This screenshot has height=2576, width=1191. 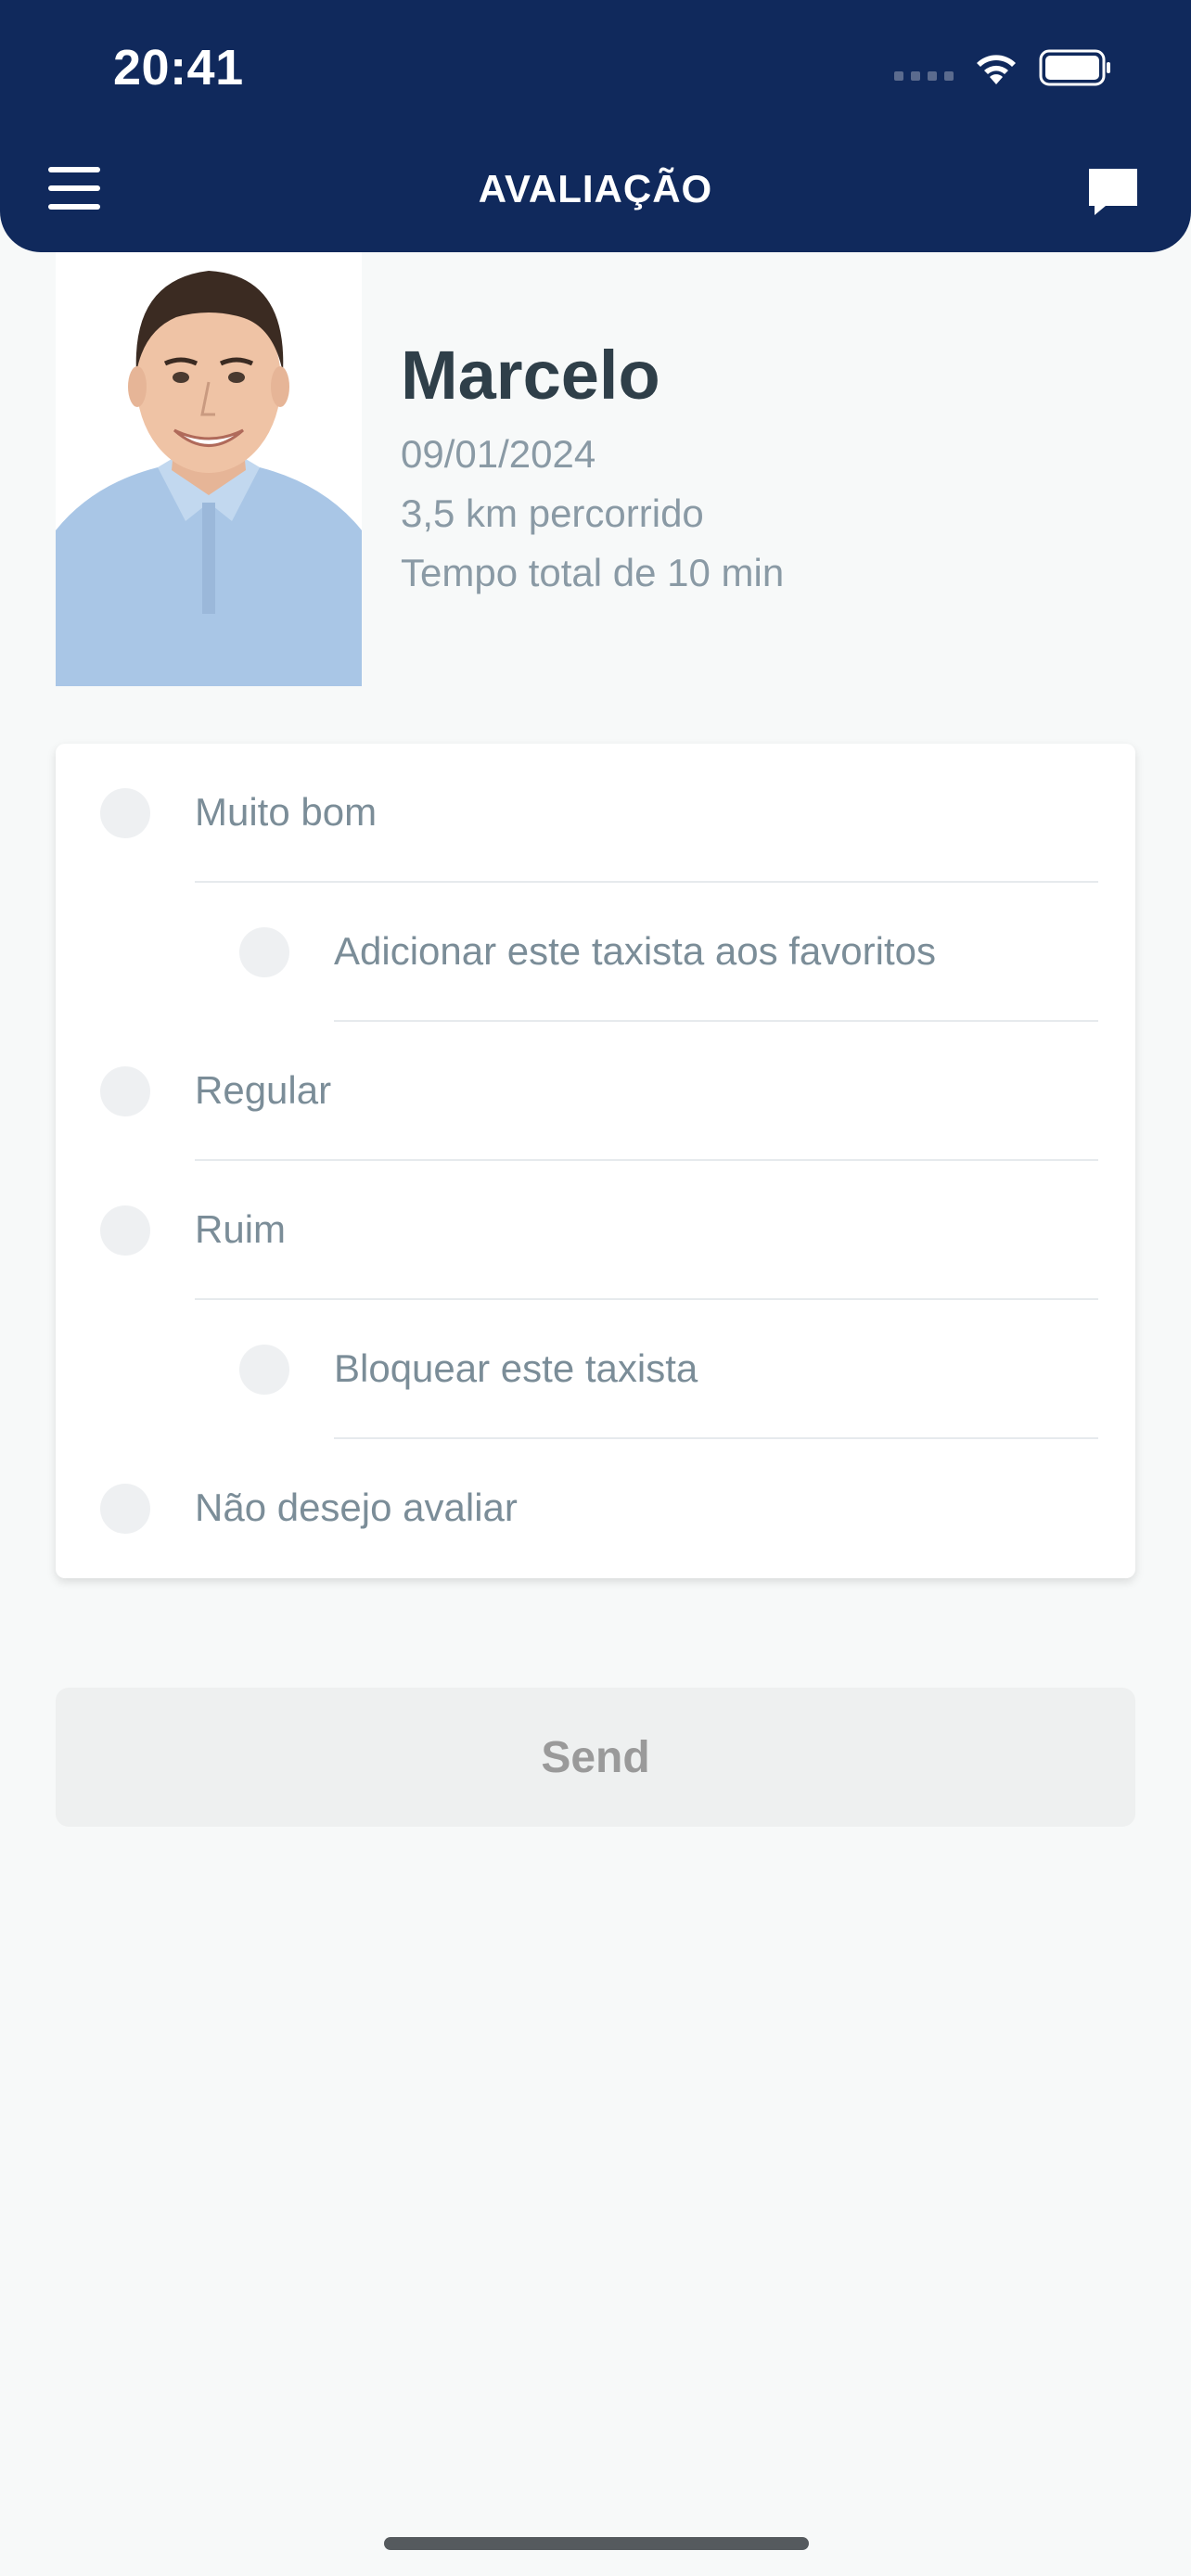 What do you see at coordinates (595, 188) in the screenshot?
I see `page-title: AVALIAÇÃO` at bounding box center [595, 188].